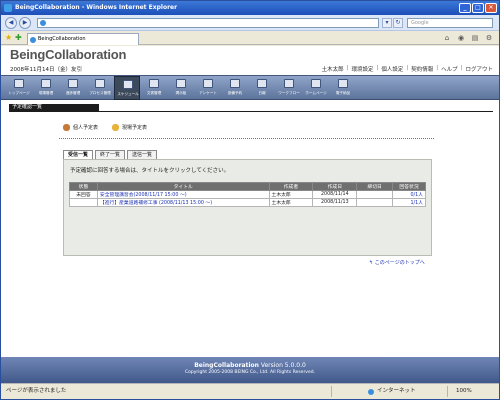 The height and width of the screenshot is (400, 500). I want to click on row-title-link: 安全管理講習会(2008/11/17 15:00 ～), so click(183, 194).